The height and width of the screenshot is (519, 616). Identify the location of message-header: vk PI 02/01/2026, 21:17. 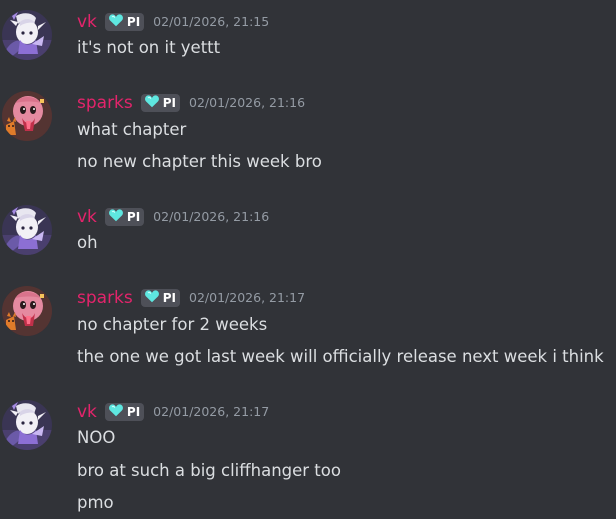
(173, 412).